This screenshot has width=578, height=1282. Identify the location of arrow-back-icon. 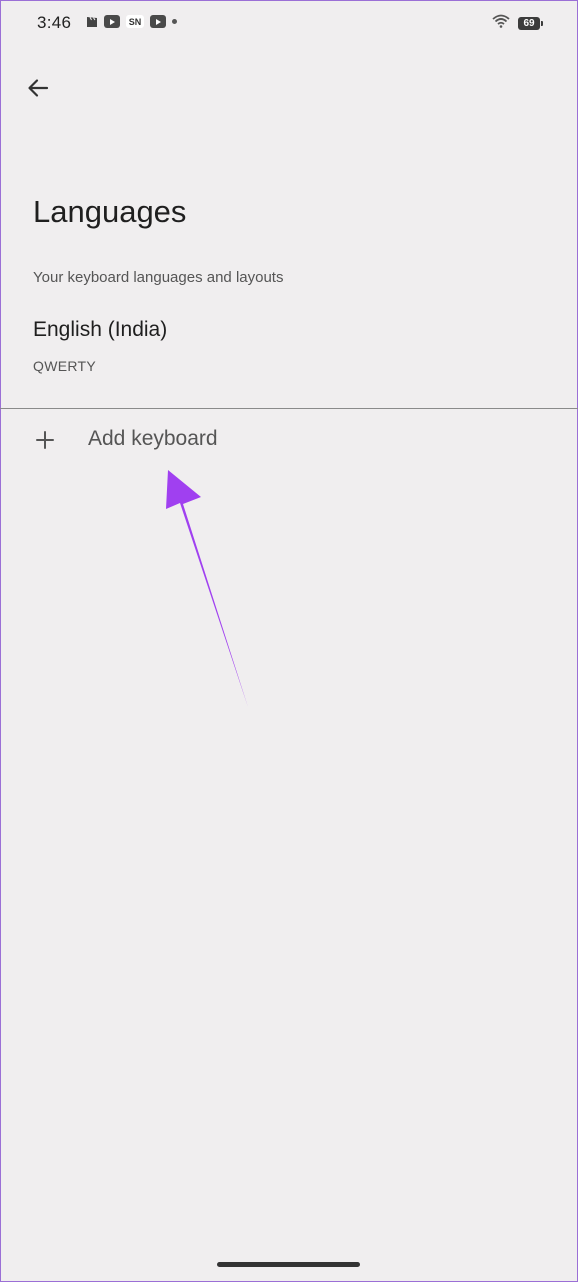
(38, 88).